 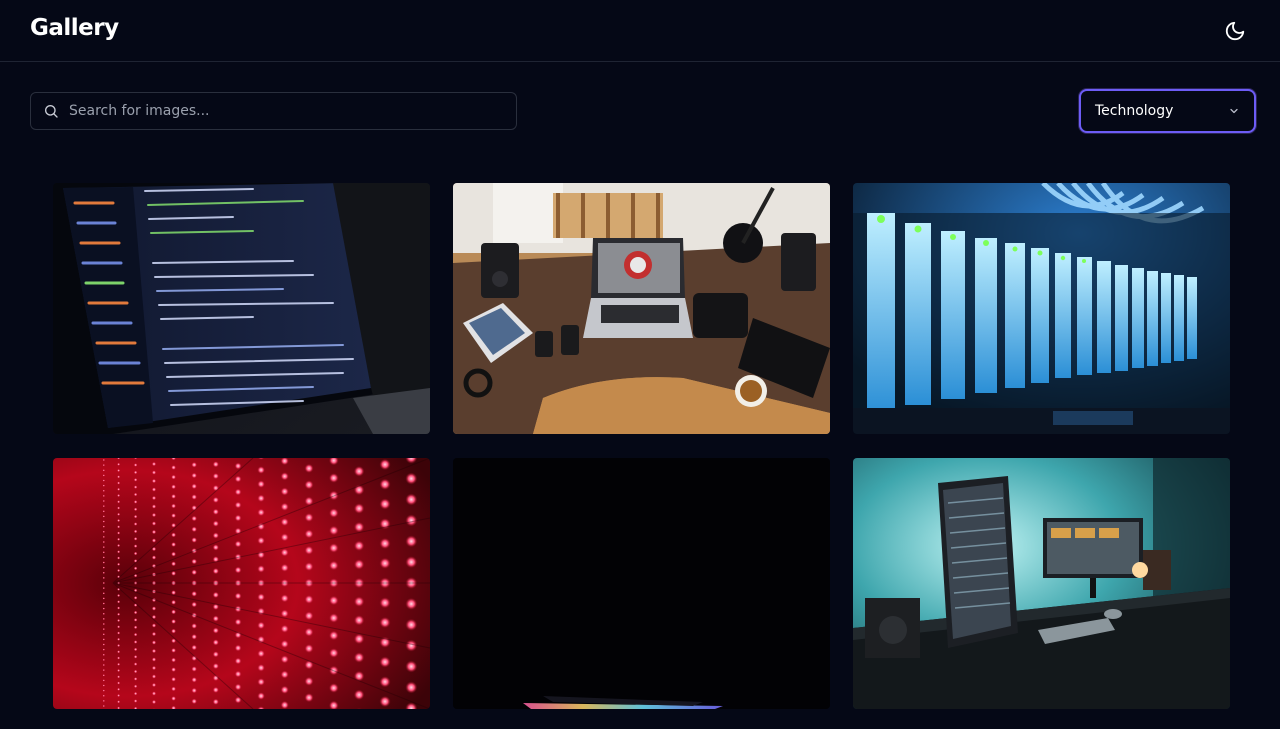 I want to click on category-select: Technology, so click(x=1167, y=111).